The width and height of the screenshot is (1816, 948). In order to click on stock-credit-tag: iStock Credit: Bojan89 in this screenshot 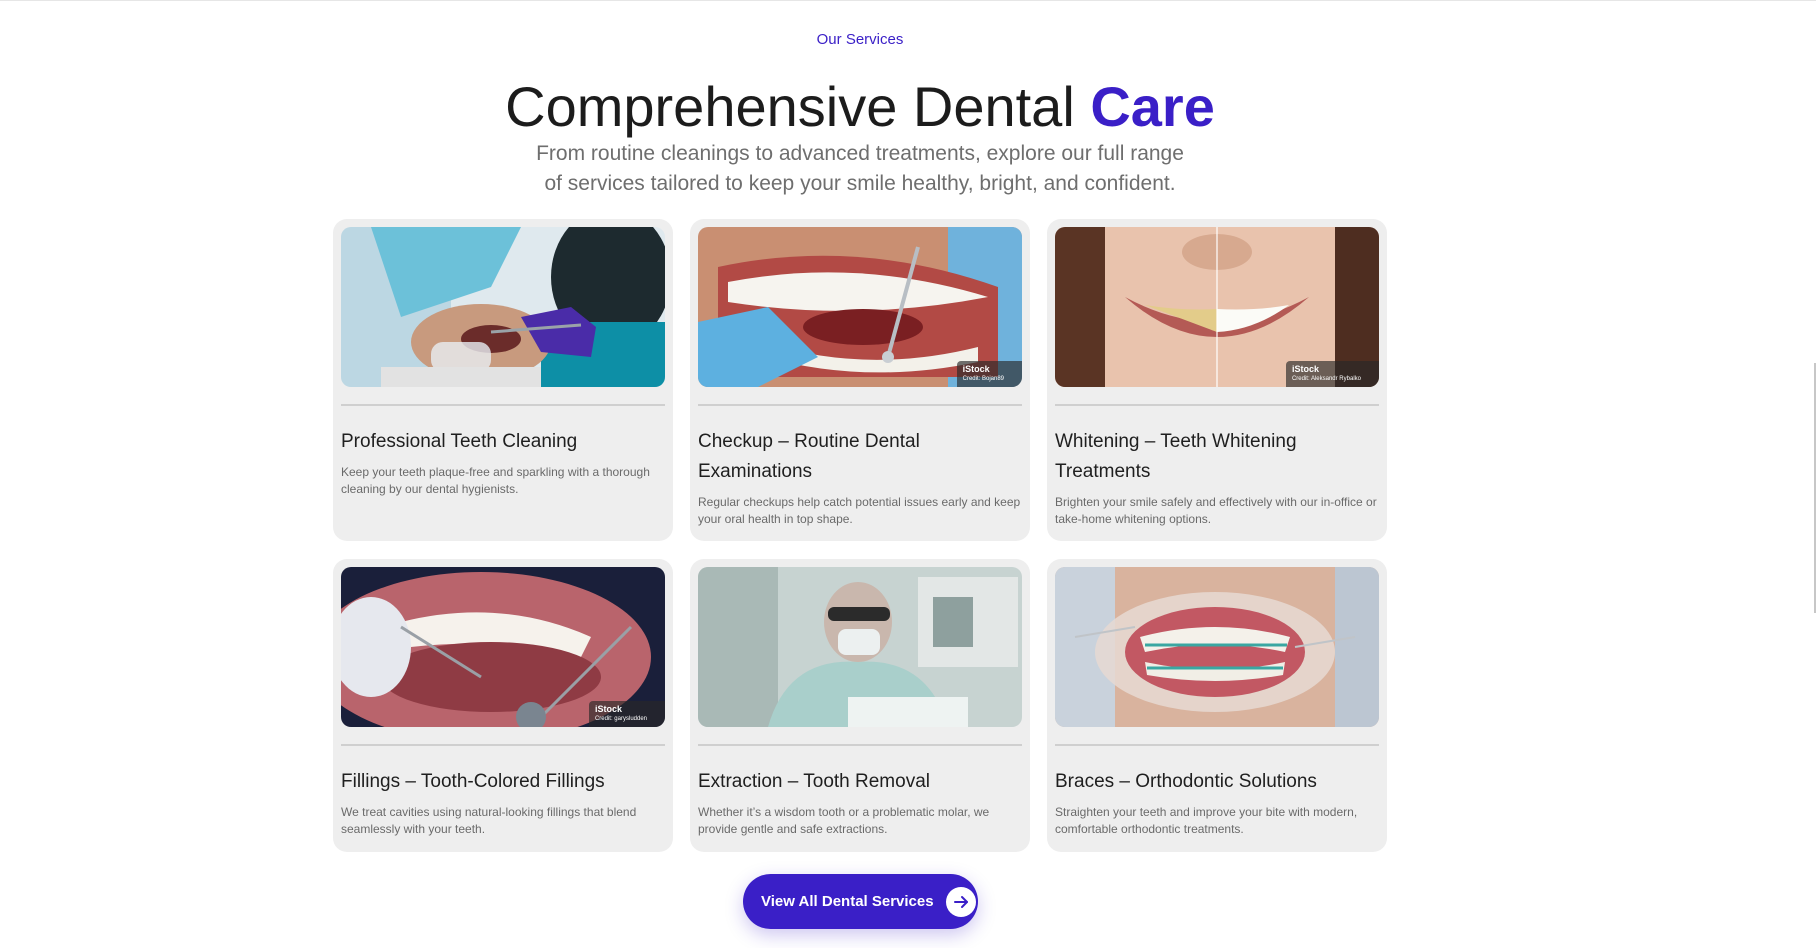, I will do `click(989, 374)`.